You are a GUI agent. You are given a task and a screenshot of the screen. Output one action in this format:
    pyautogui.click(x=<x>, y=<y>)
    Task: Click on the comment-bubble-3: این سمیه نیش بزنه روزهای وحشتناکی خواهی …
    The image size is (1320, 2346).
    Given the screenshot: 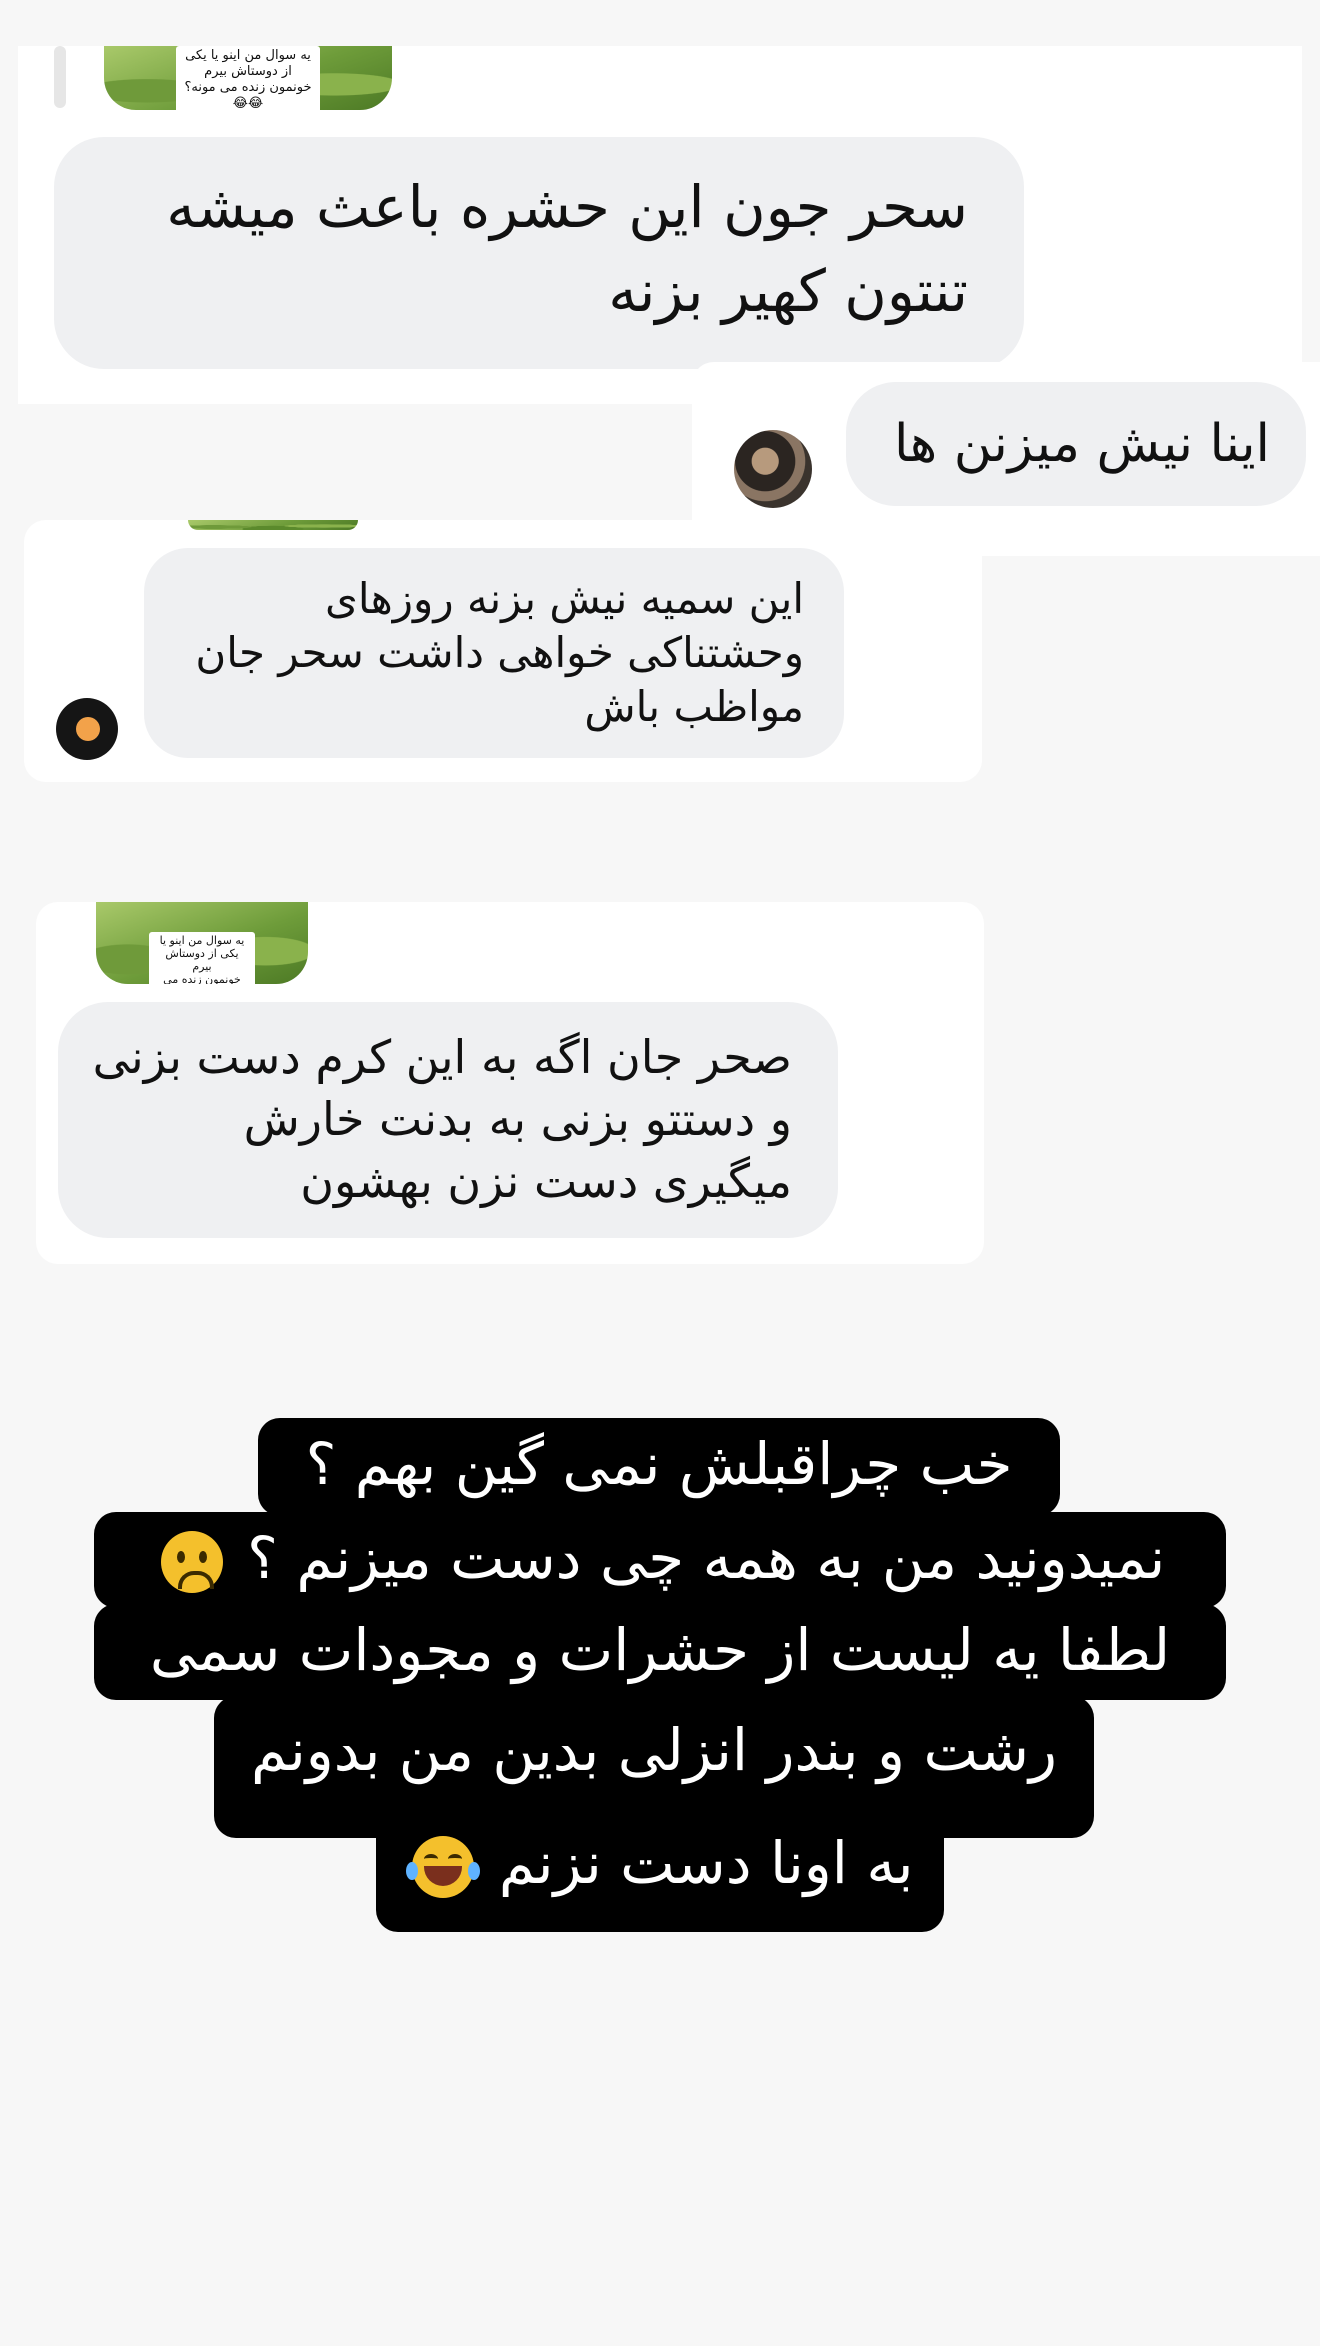 What is the action you would take?
    pyautogui.click(x=494, y=653)
    